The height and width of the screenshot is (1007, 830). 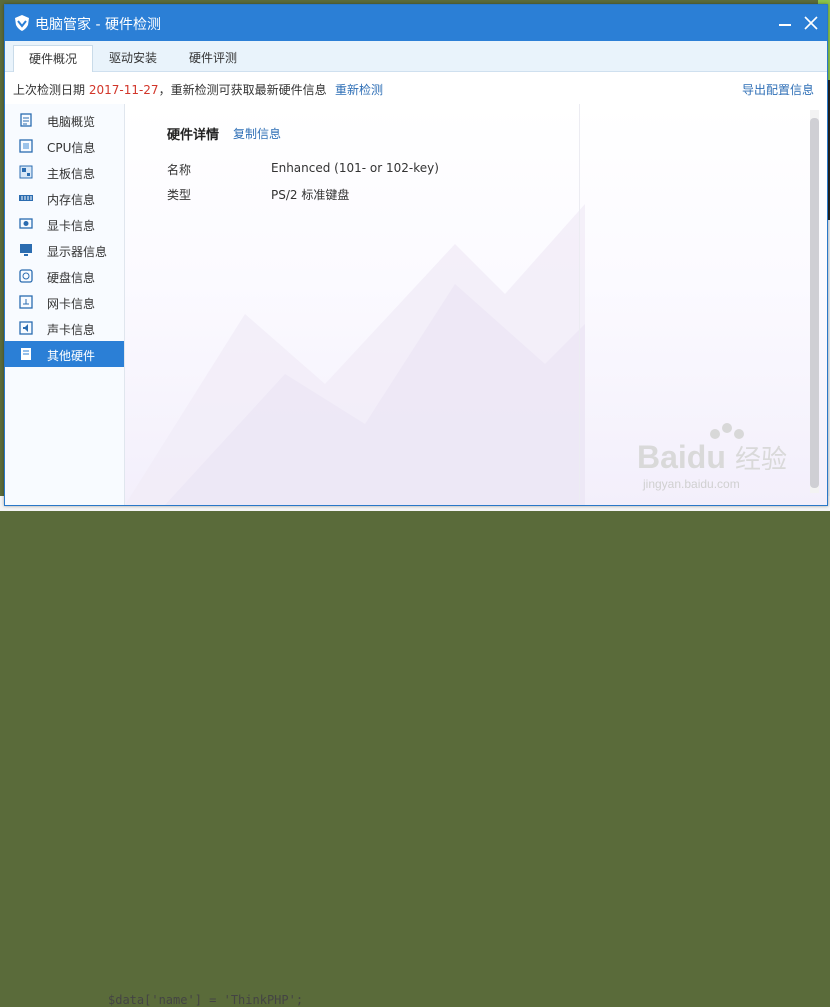 What do you see at coordinates (416, 23) in the screenshot?
I see `title-bar: 电脑管家 - 硬件检测` at bounding box center [416, 23].